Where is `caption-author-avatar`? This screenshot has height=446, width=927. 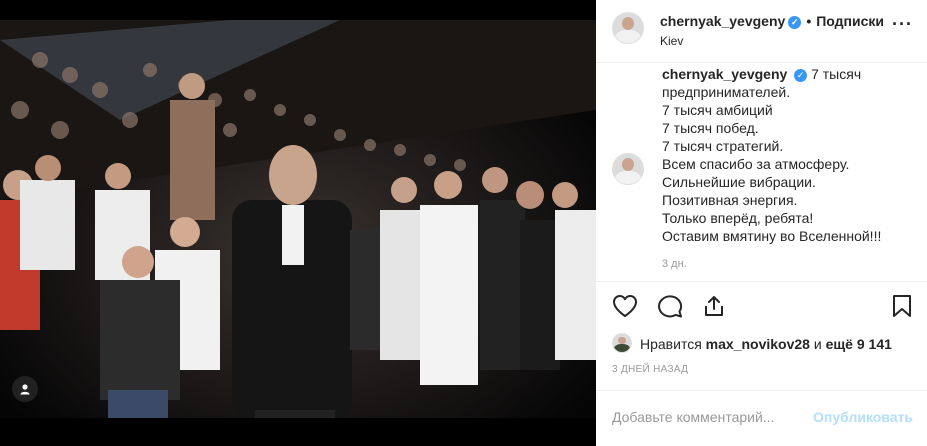 caption-author-avatar is located at coordinates (628, 169).